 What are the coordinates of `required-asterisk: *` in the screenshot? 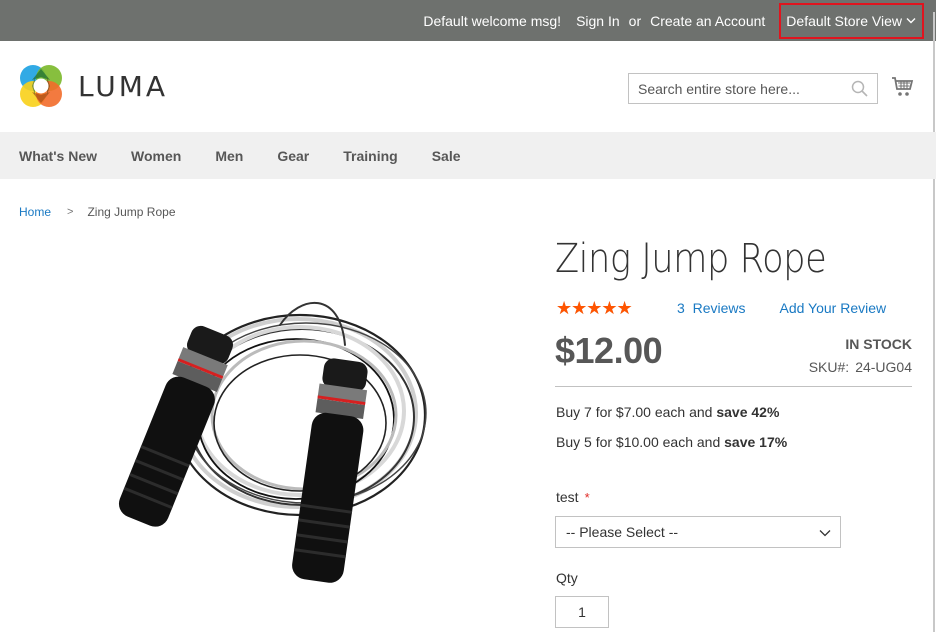 It's located at (587, 497).